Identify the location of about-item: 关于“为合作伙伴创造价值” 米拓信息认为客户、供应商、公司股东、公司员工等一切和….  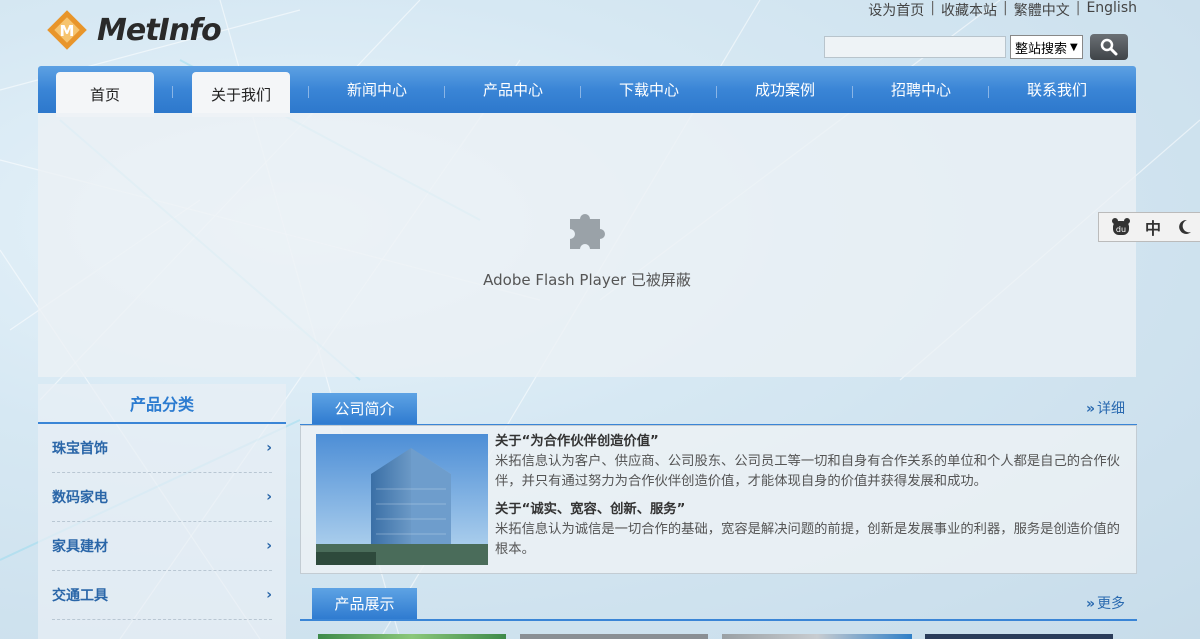
(810, 462).